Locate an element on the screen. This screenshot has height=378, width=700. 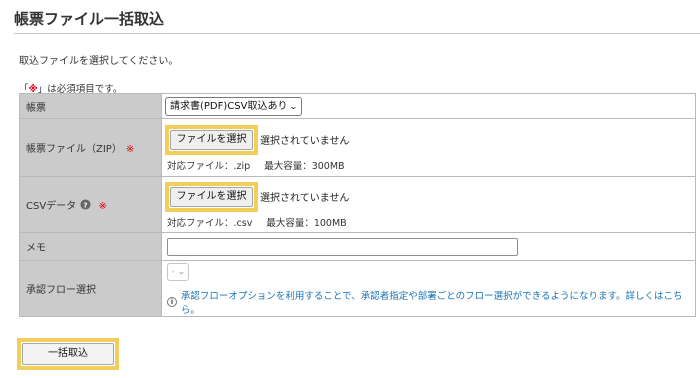
zip-spec-type: 対応ファイル：.zip is located at coordinates (209, 166).